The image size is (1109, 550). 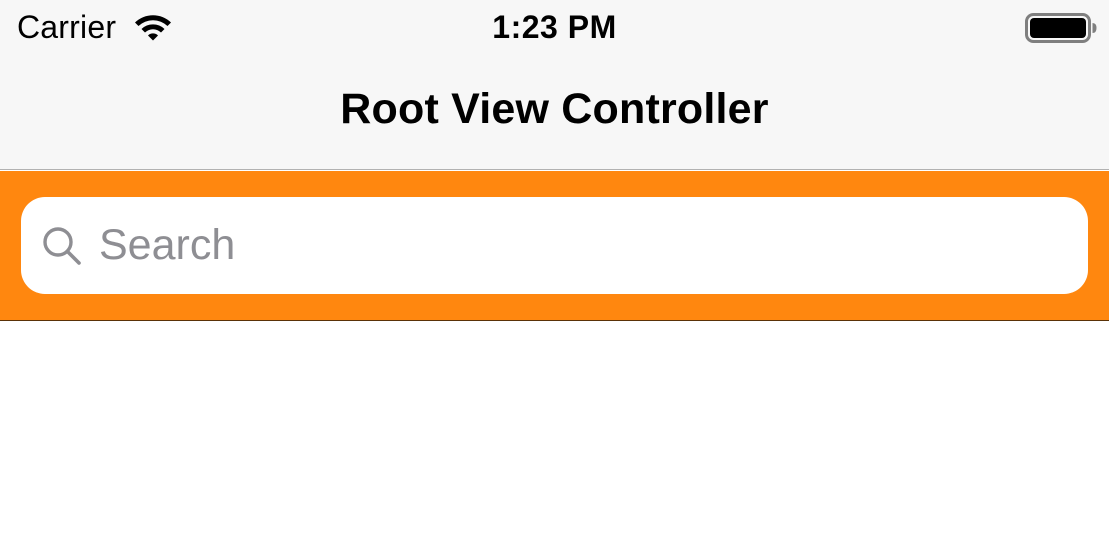 I want to click on status-bar: Carrier 1:23 PM, so click(x=554, y=28).